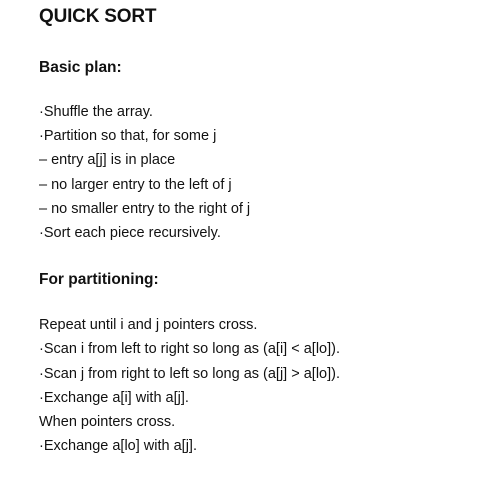 This screenshot has width=483, height=478. What do you see at coordinates (145, 209) in the screenshot?
I see `text-line: – no smaller entry to the right of j` at bounding box center [145, 209].